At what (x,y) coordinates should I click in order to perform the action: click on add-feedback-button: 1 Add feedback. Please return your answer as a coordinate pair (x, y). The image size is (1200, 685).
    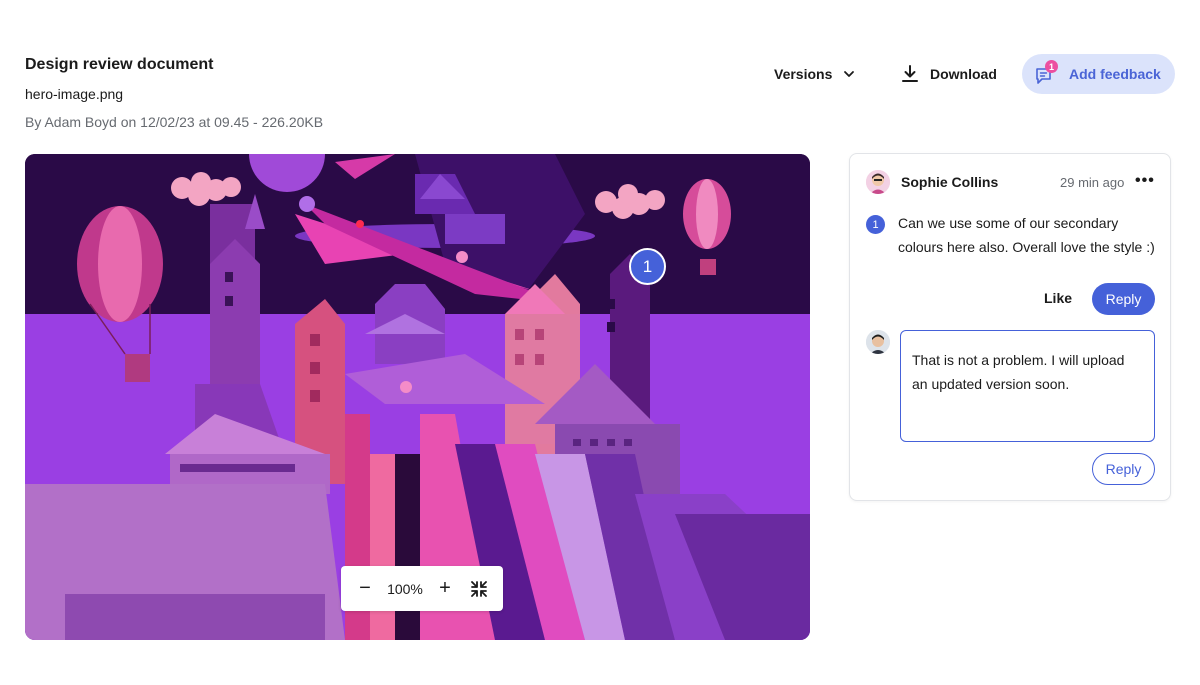
    Looking at the image, I should click on (1098, 74).